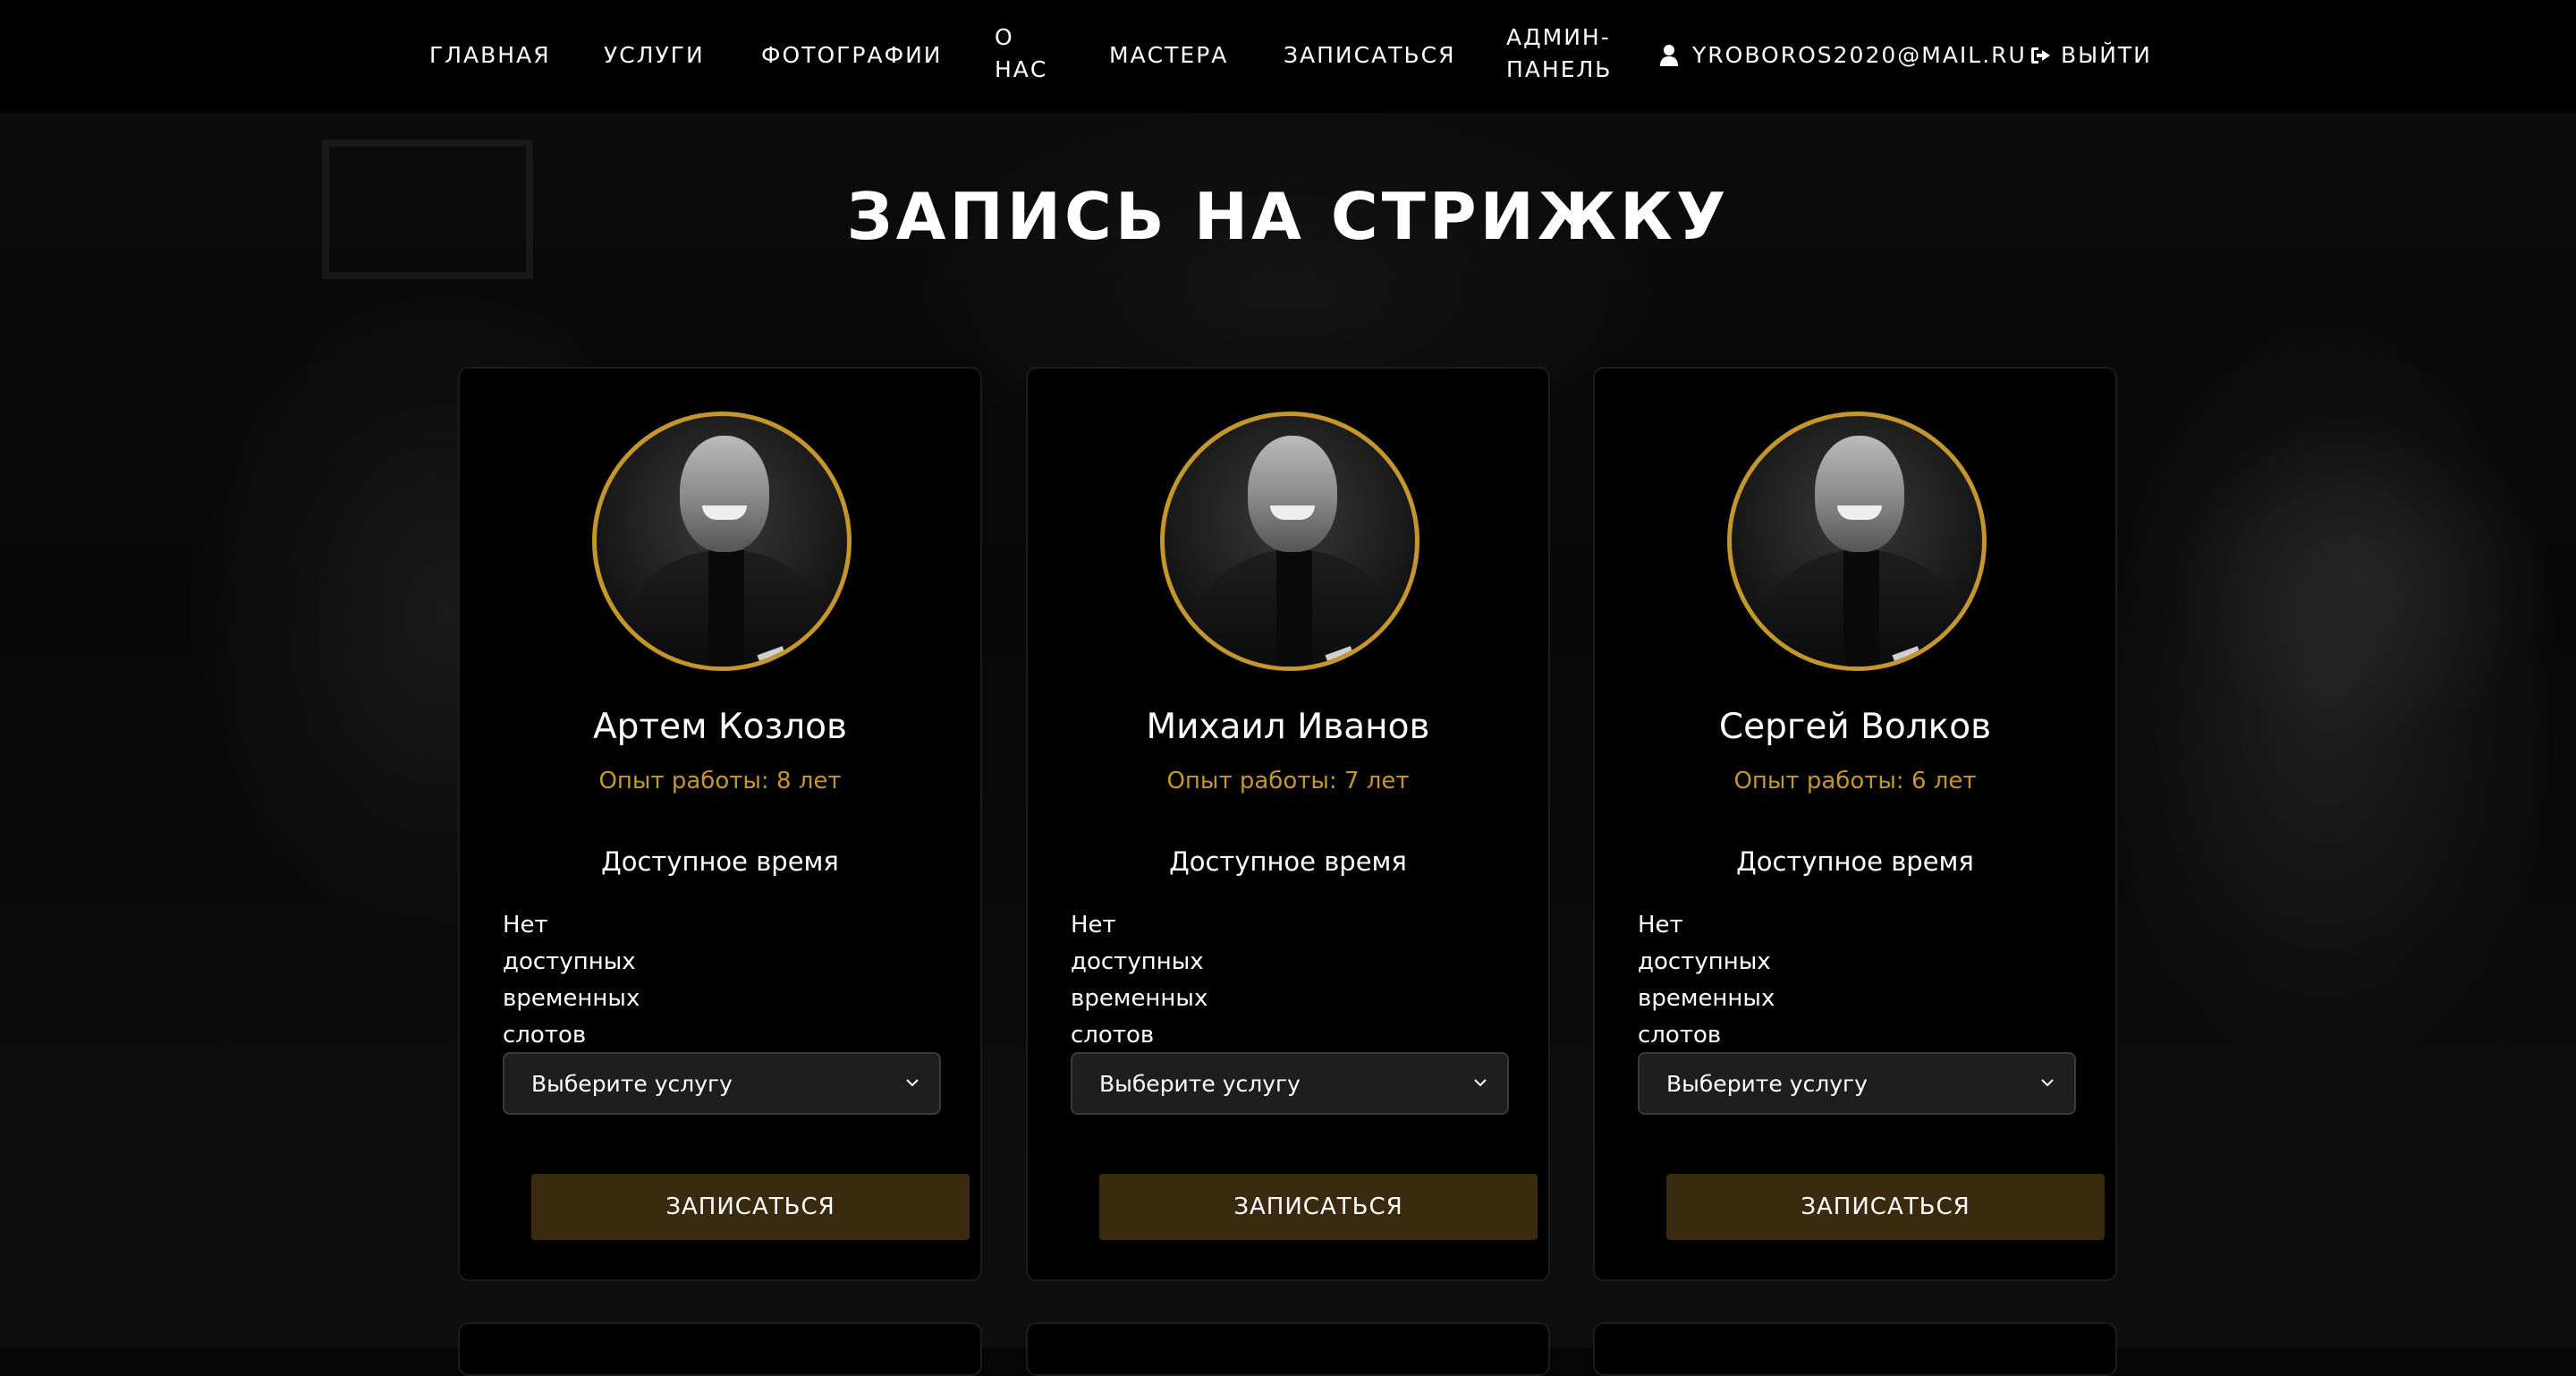 This screenshot has width=2576, height=1376. What do you see at coordinates (1559, 54) in the screenshot?
I see `nav-link-admin-panel: АДМИН- ПАНЕЛЬ` at bounding box center [1559, 54].